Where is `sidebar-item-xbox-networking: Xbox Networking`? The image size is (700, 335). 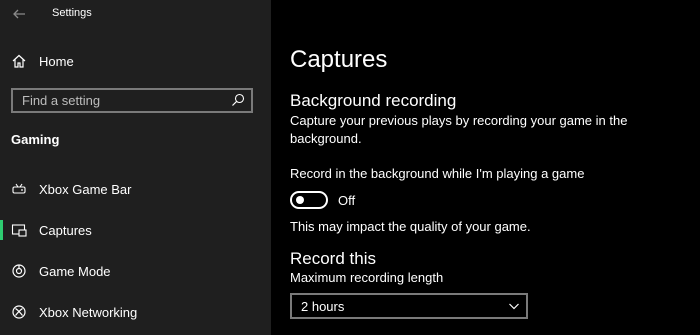
sidebar-item-xbox-networking: Xbox Networking is located at coordinates (135, 312).